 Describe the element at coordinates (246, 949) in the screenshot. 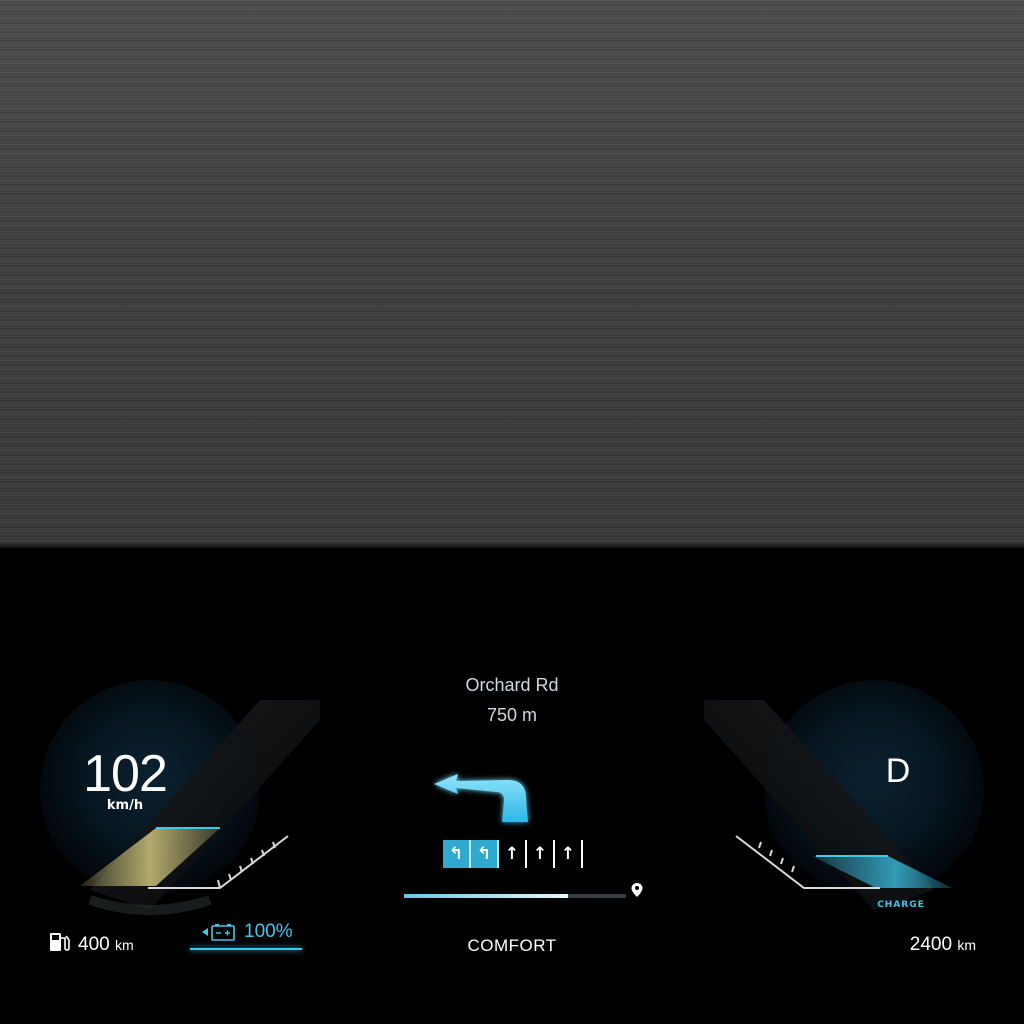

I see `battery-underline` at that location.